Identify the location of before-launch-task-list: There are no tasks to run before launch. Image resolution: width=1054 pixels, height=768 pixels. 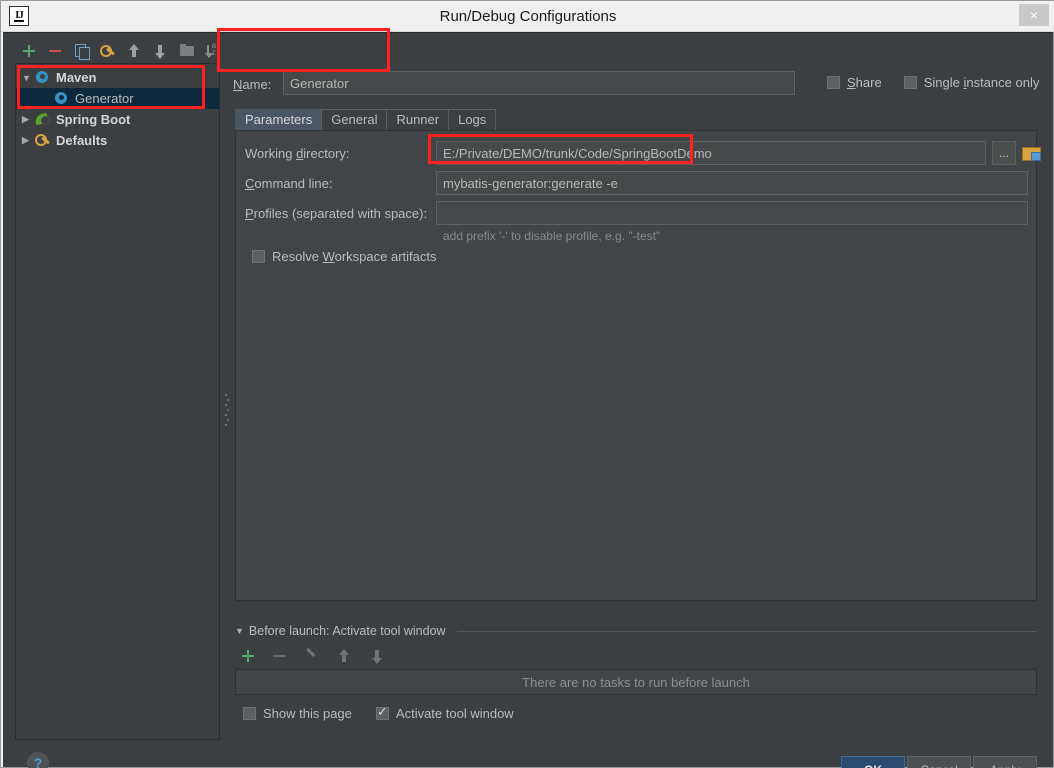
(636, 682).